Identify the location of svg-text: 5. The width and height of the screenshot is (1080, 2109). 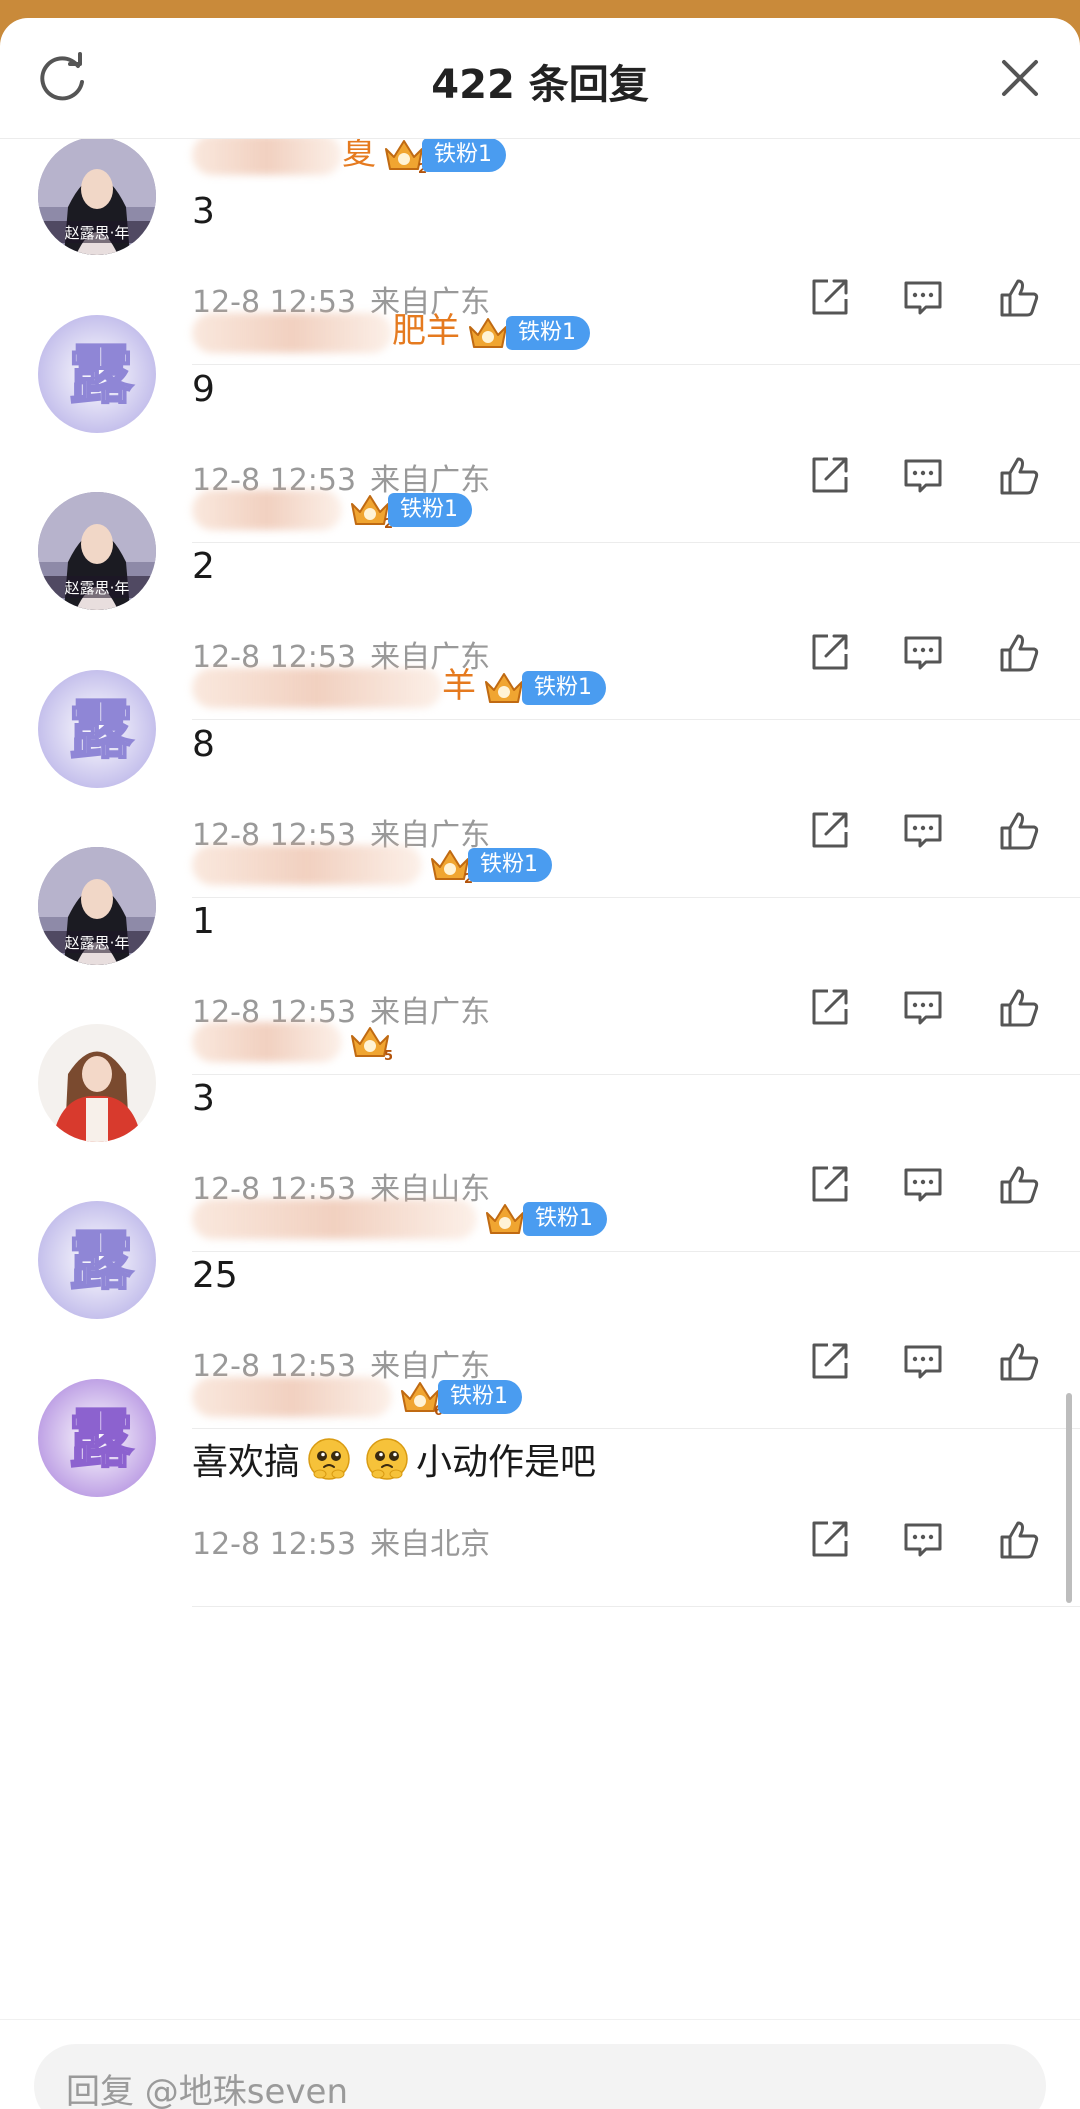
(388, 1055).